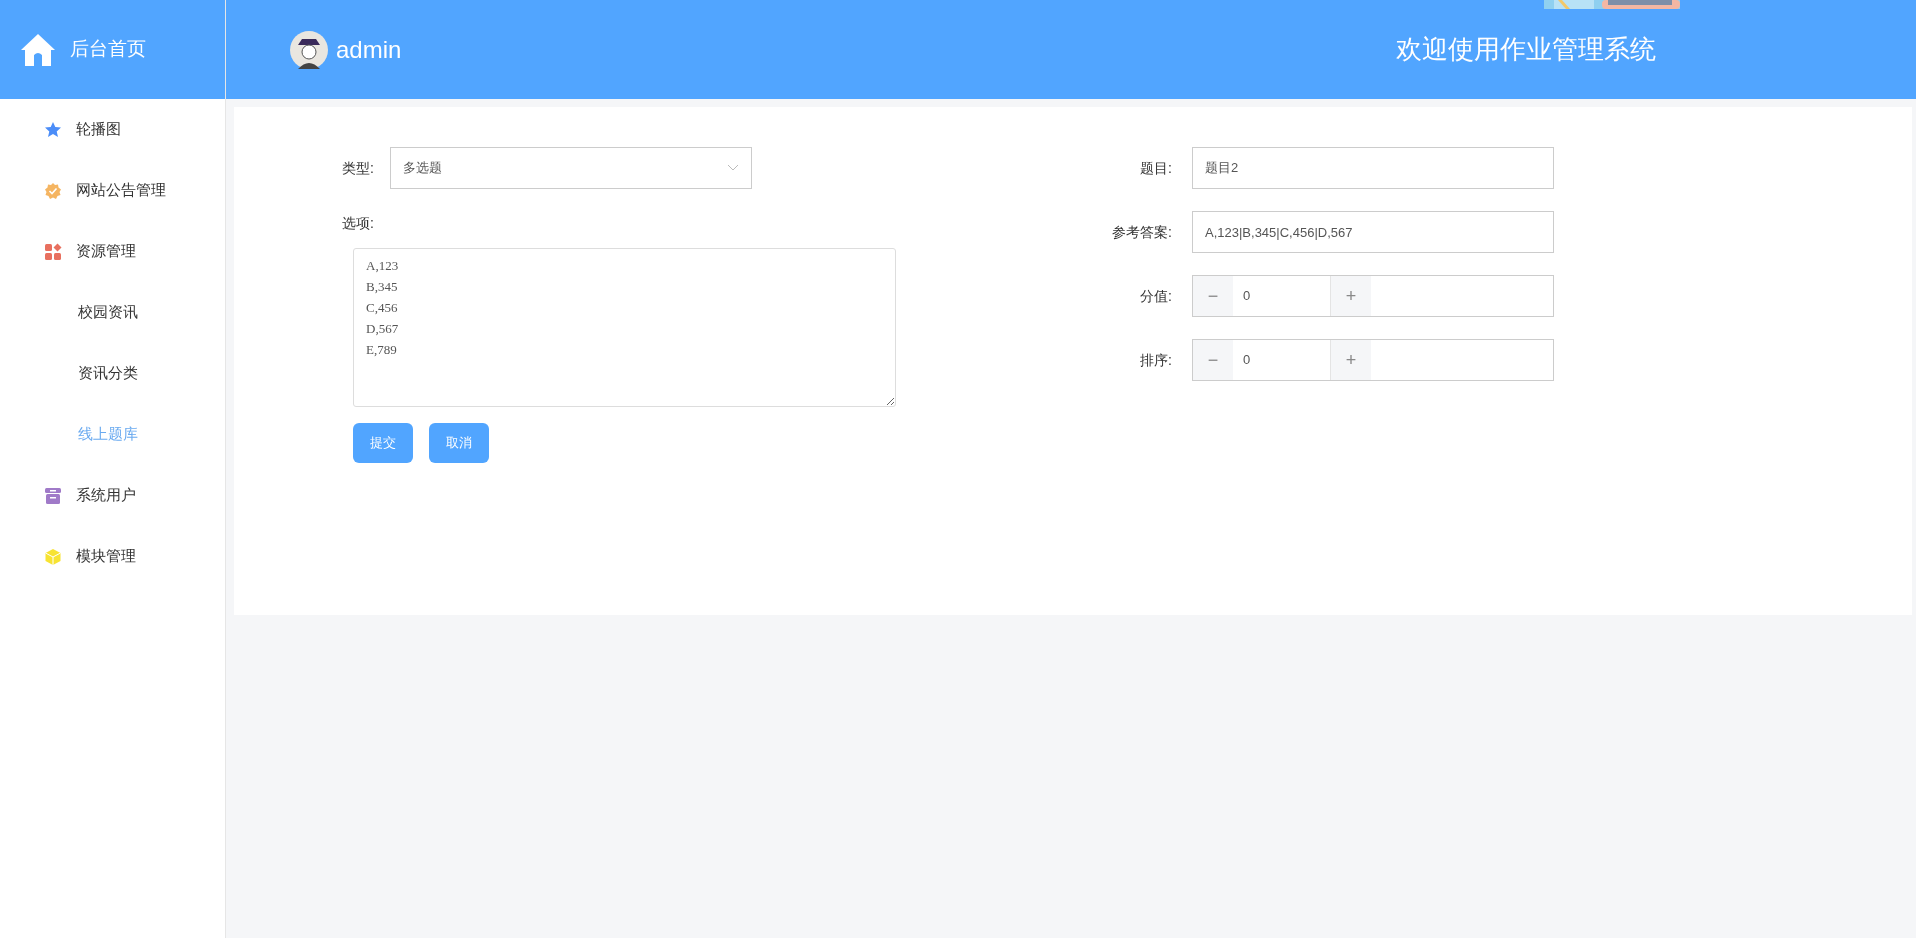  I want to click on field-label: 类型:, so click(358, 168).